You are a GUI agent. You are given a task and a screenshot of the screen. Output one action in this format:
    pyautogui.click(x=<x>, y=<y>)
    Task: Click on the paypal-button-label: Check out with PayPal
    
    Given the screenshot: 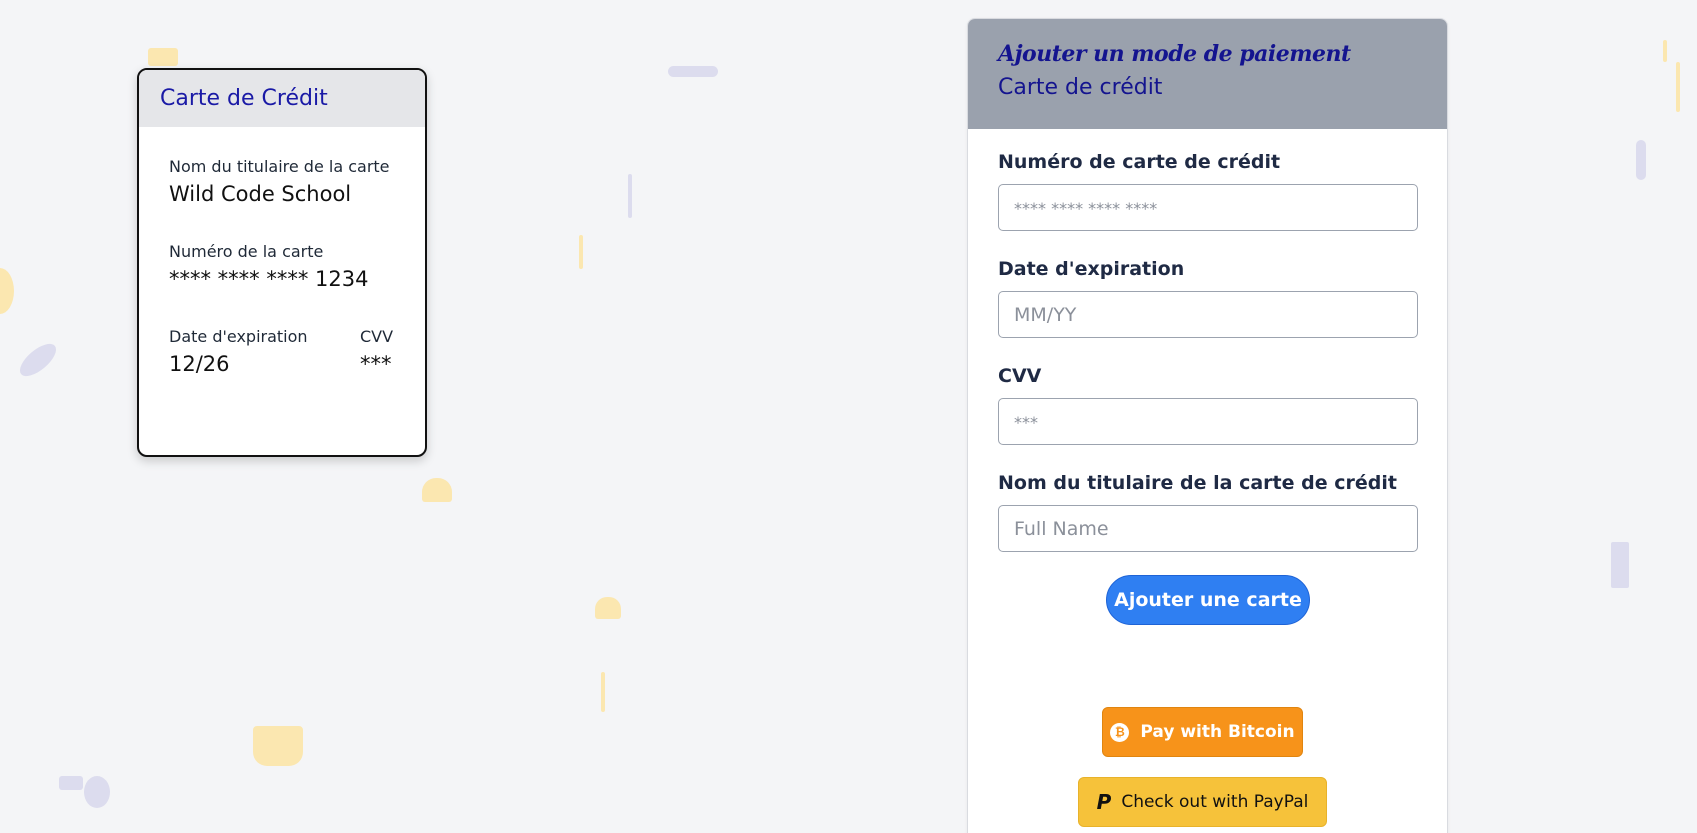 What is the action you would take?
    pyautogui.click(x=1215, y=802)
    